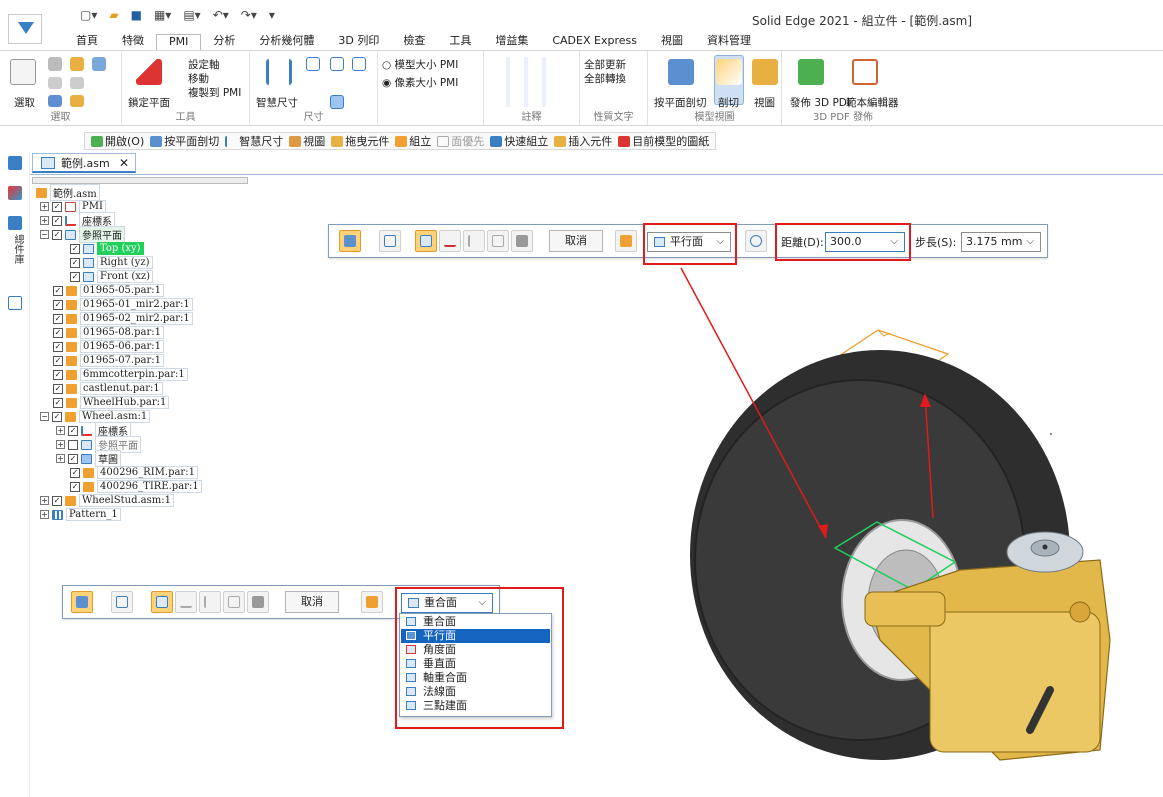  I want to click on callout-box-plane-type, so click(690, 244).